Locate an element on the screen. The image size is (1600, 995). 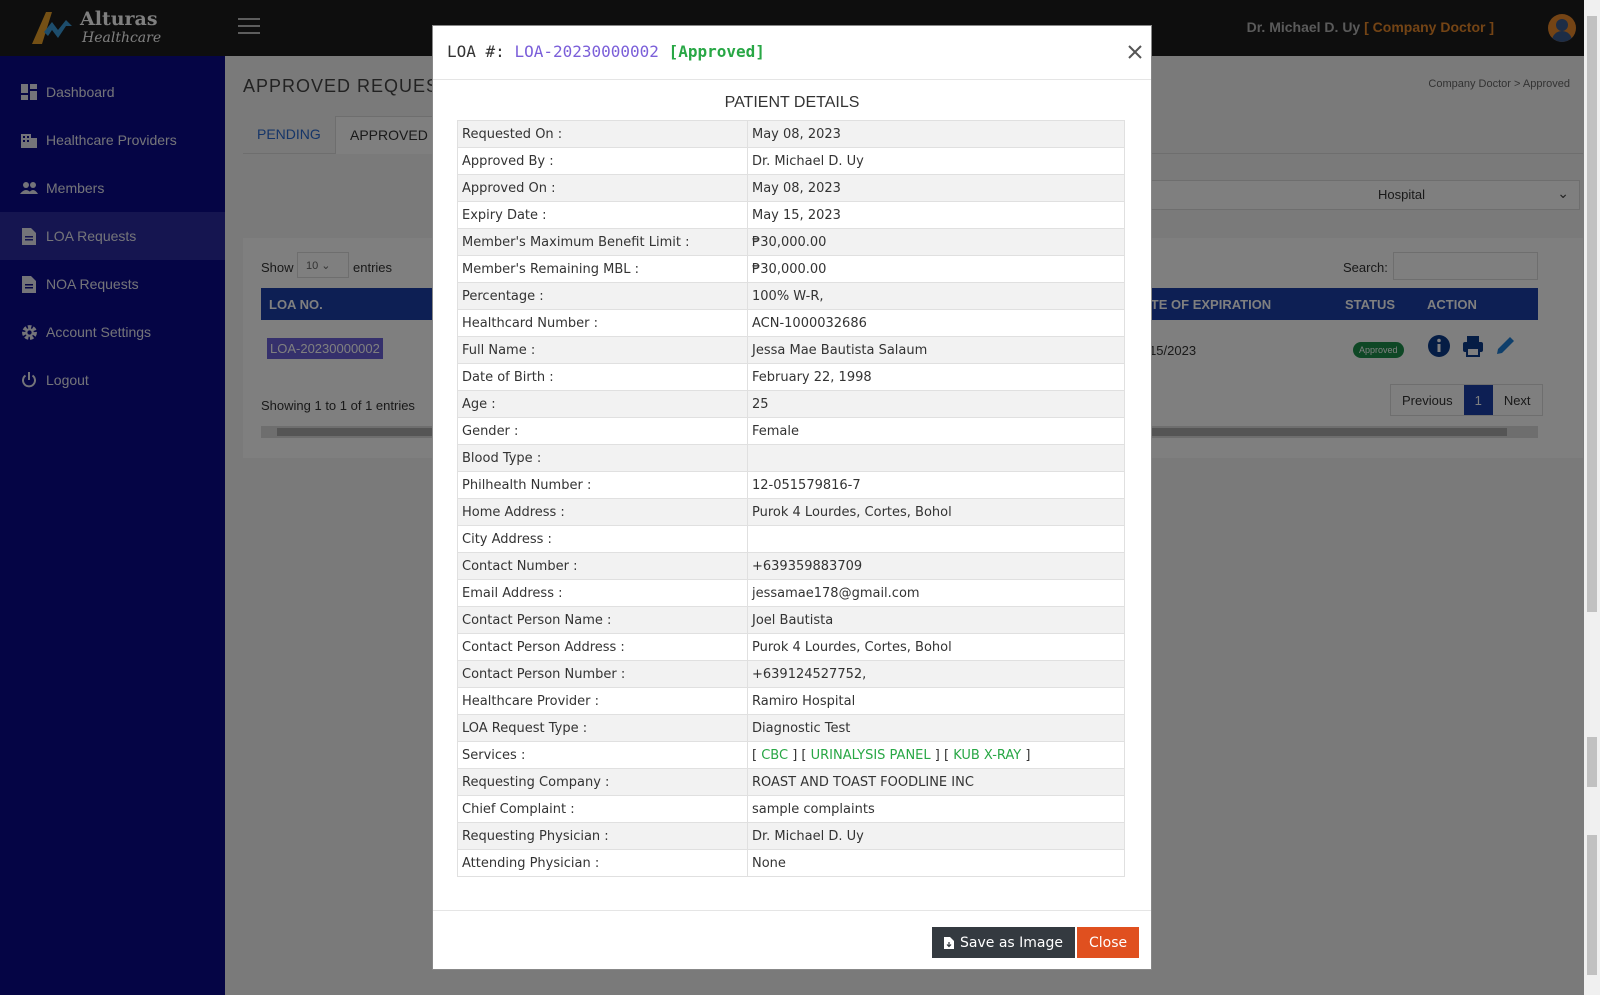
detail-label: Member's Maximum Benefit Limit : is located at coordinates (602, 242).